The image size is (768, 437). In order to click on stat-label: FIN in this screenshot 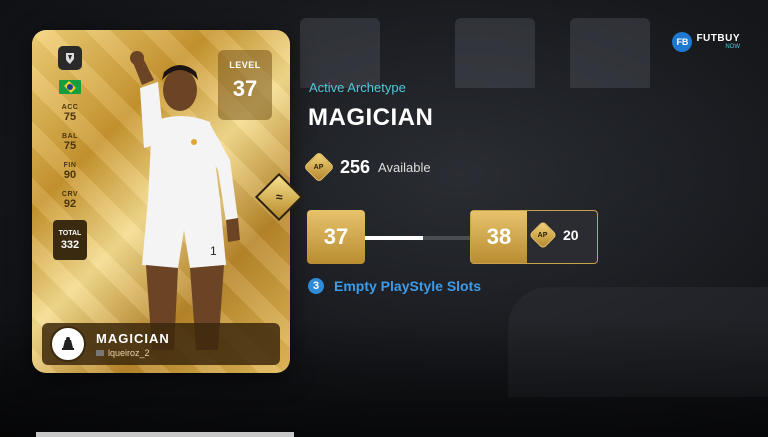, I will do `click(70, 165)`.